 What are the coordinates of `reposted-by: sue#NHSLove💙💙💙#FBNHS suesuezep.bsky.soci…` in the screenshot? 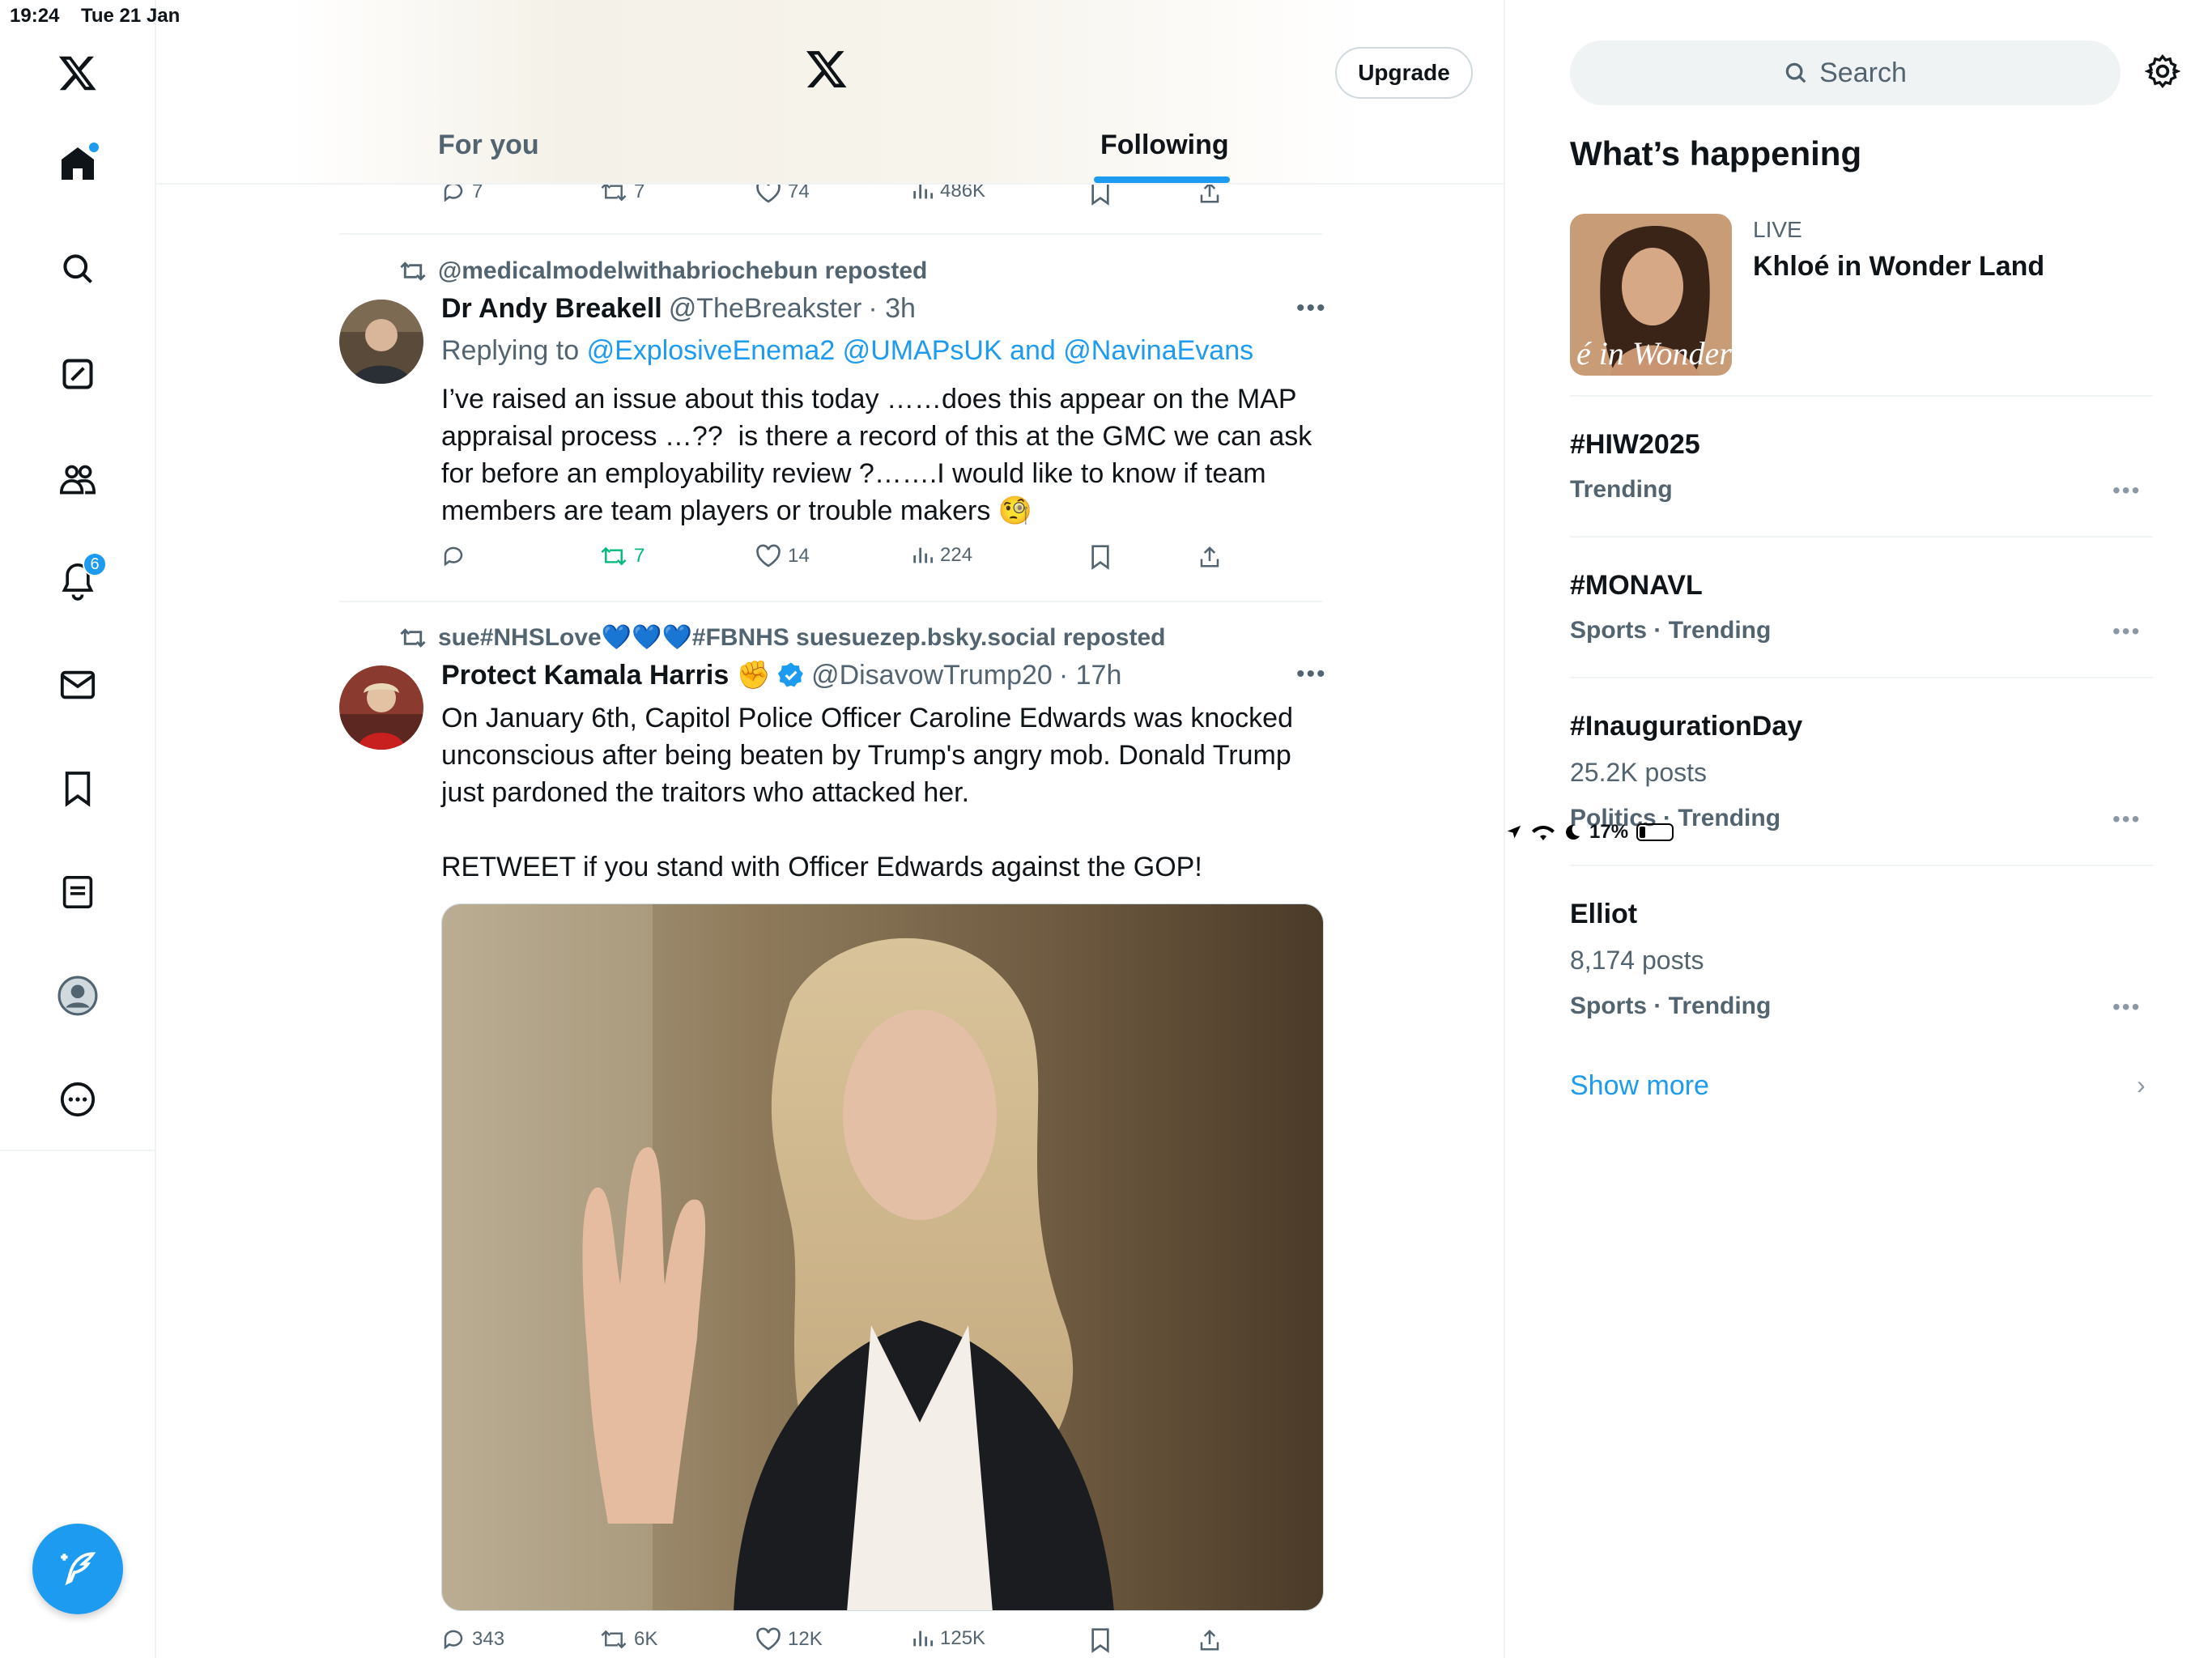 It's located at (802, 637).